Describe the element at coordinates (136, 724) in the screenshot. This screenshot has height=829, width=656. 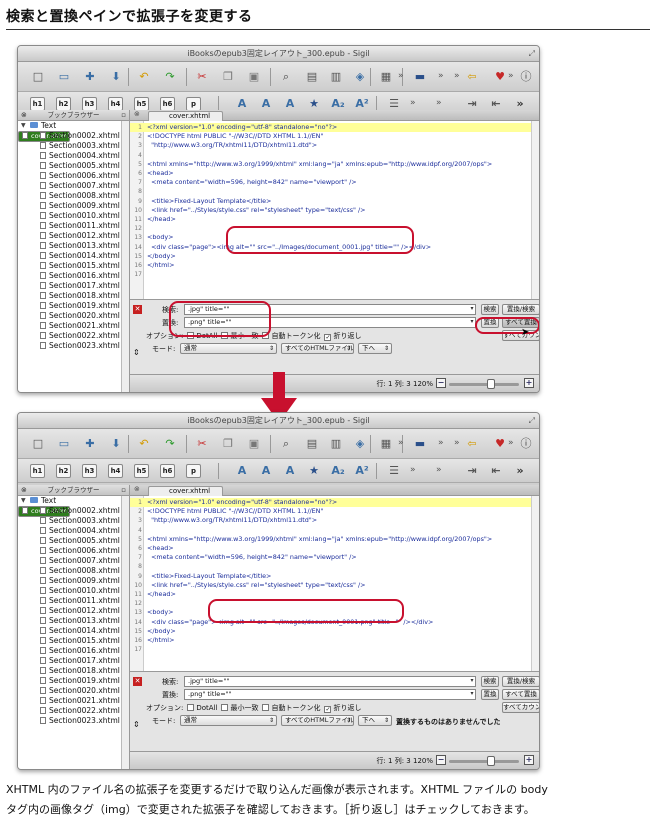
I see `collapse-icon: ⇕` at that location.